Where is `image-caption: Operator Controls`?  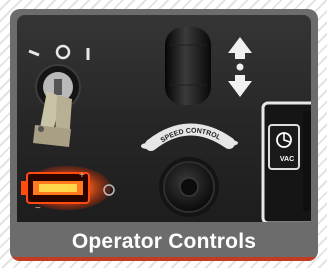 image-caption: Operator Controls is located at coordinates (164, 241).